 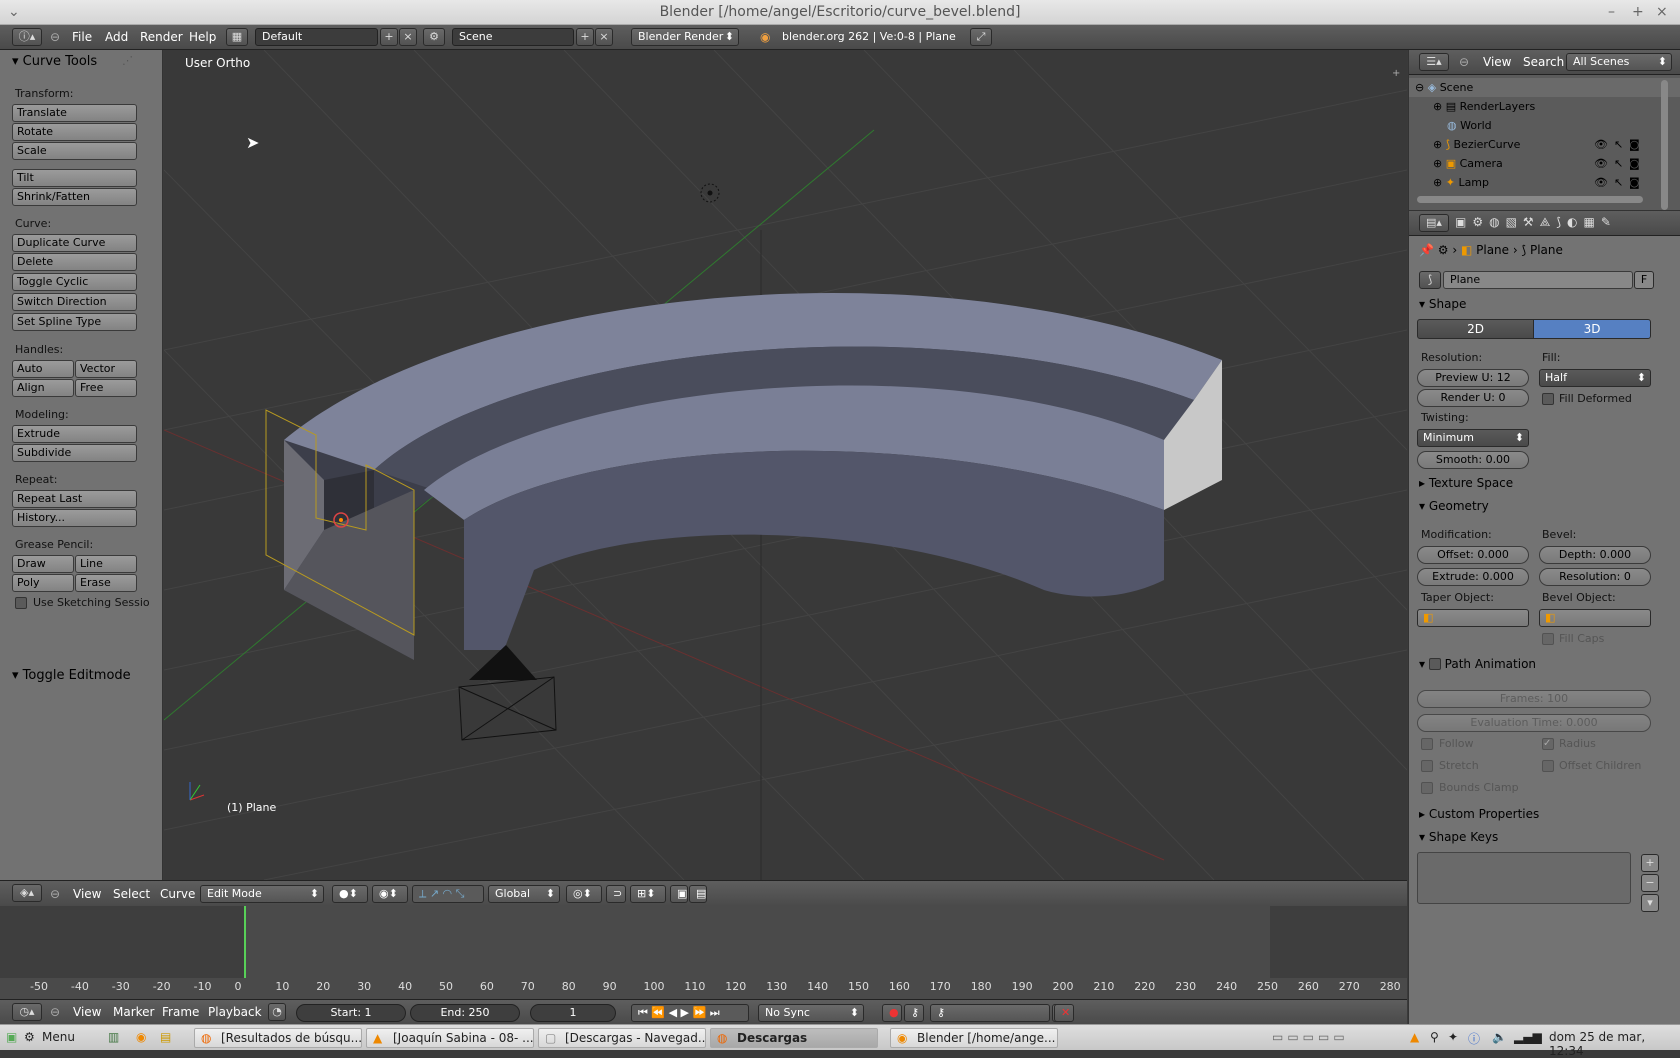 I want to click on toggle-cyclic-button: Toggle Cyclic, so click(x=74, y=282).